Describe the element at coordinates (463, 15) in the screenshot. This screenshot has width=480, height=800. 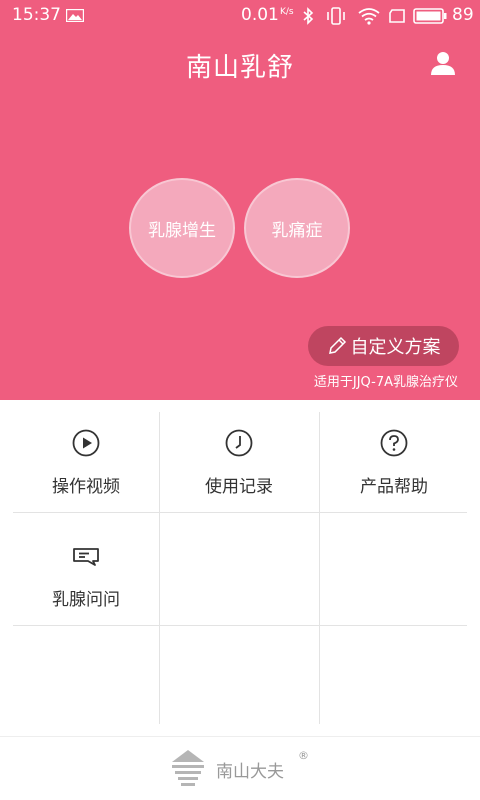
I see `battery-level: 89` at that location.